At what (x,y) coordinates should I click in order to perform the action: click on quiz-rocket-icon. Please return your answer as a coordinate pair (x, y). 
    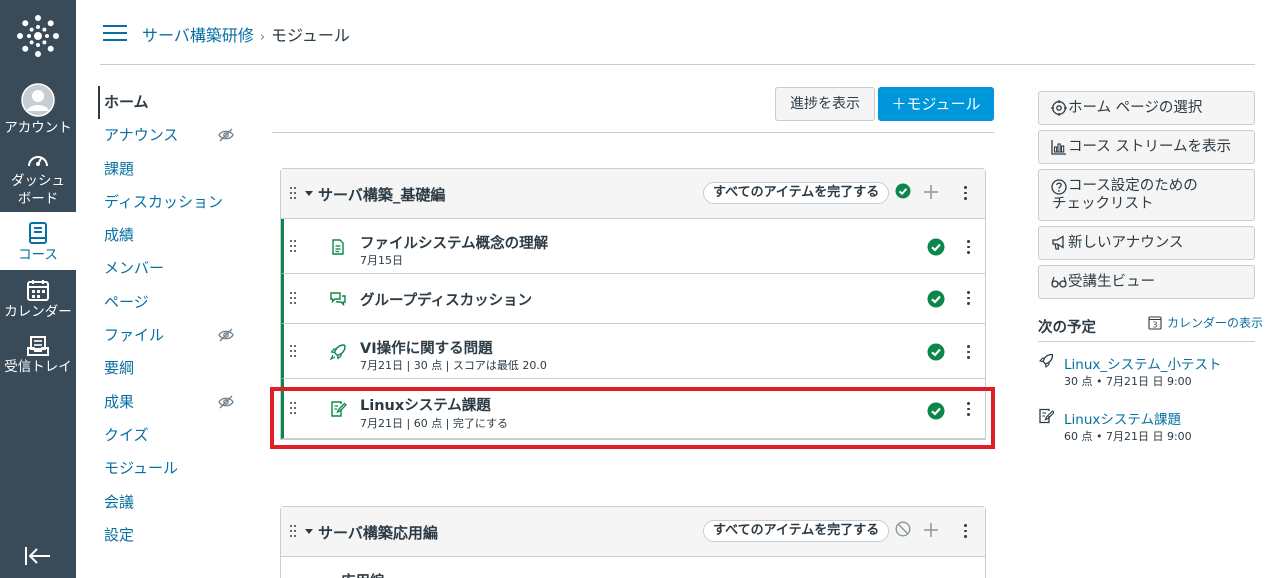
    Looking at the image, I should click on (1046, 361).